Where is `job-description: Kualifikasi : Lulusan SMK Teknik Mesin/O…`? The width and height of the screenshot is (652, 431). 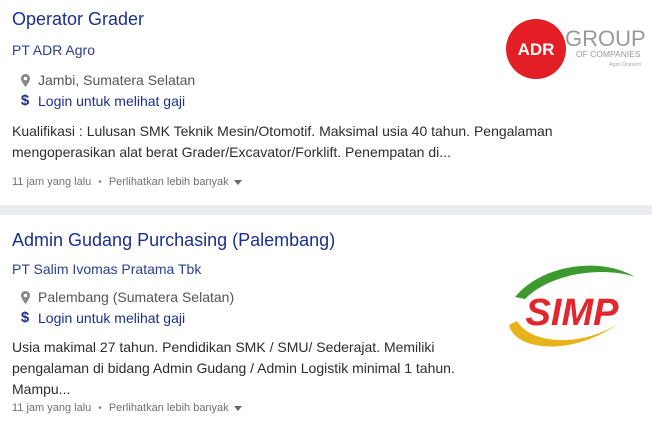
job-description: Kualifikasi : Lulusan SMK Teknik Mesin/O… is located at coordinates (282, 142).